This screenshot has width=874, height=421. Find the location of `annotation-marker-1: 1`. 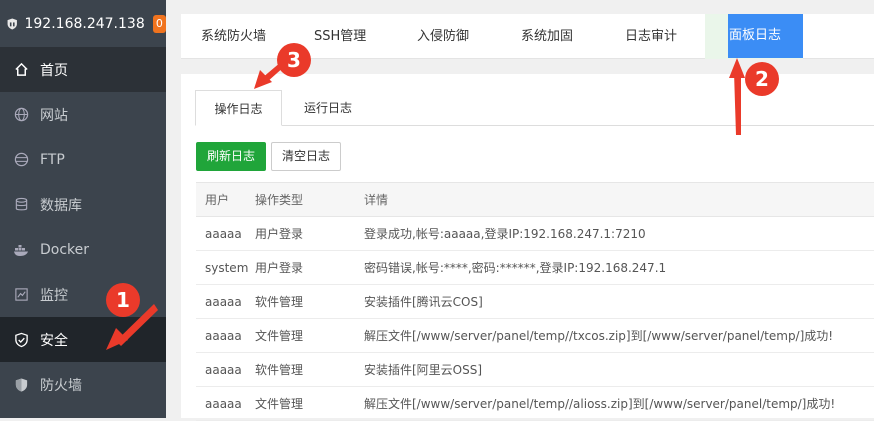

annotation-marker-1: 1 is located at coordinates (123, 300).